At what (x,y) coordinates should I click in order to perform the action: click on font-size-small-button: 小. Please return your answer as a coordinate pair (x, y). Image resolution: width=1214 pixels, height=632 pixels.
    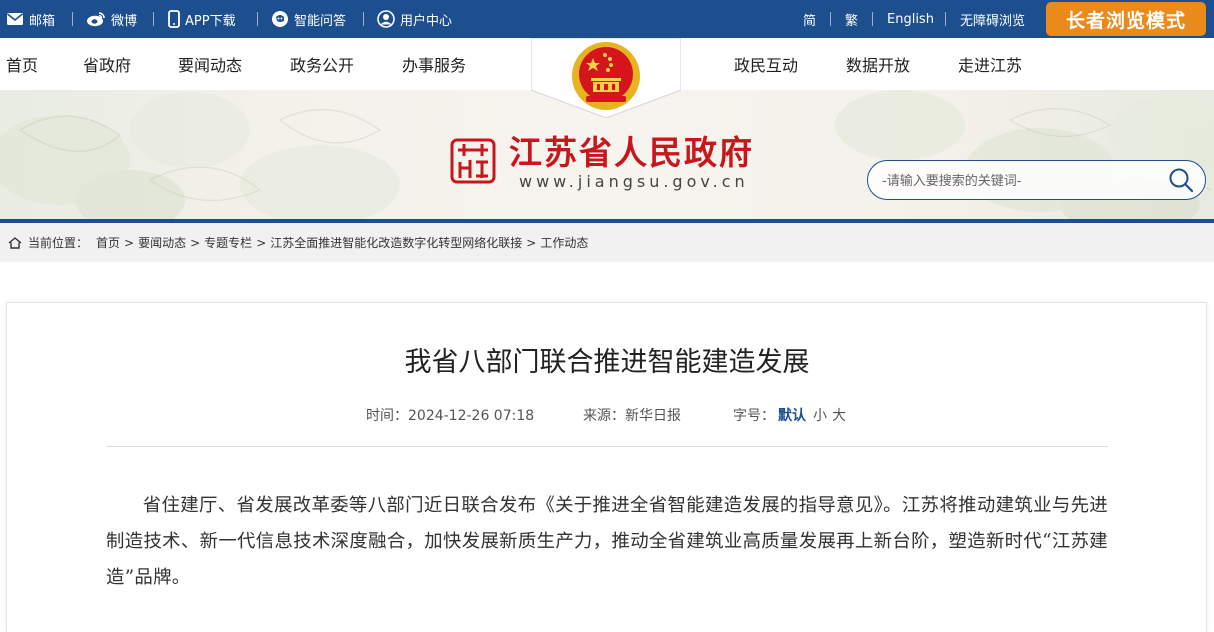
    Looking at the image, I should click on (820, 415).